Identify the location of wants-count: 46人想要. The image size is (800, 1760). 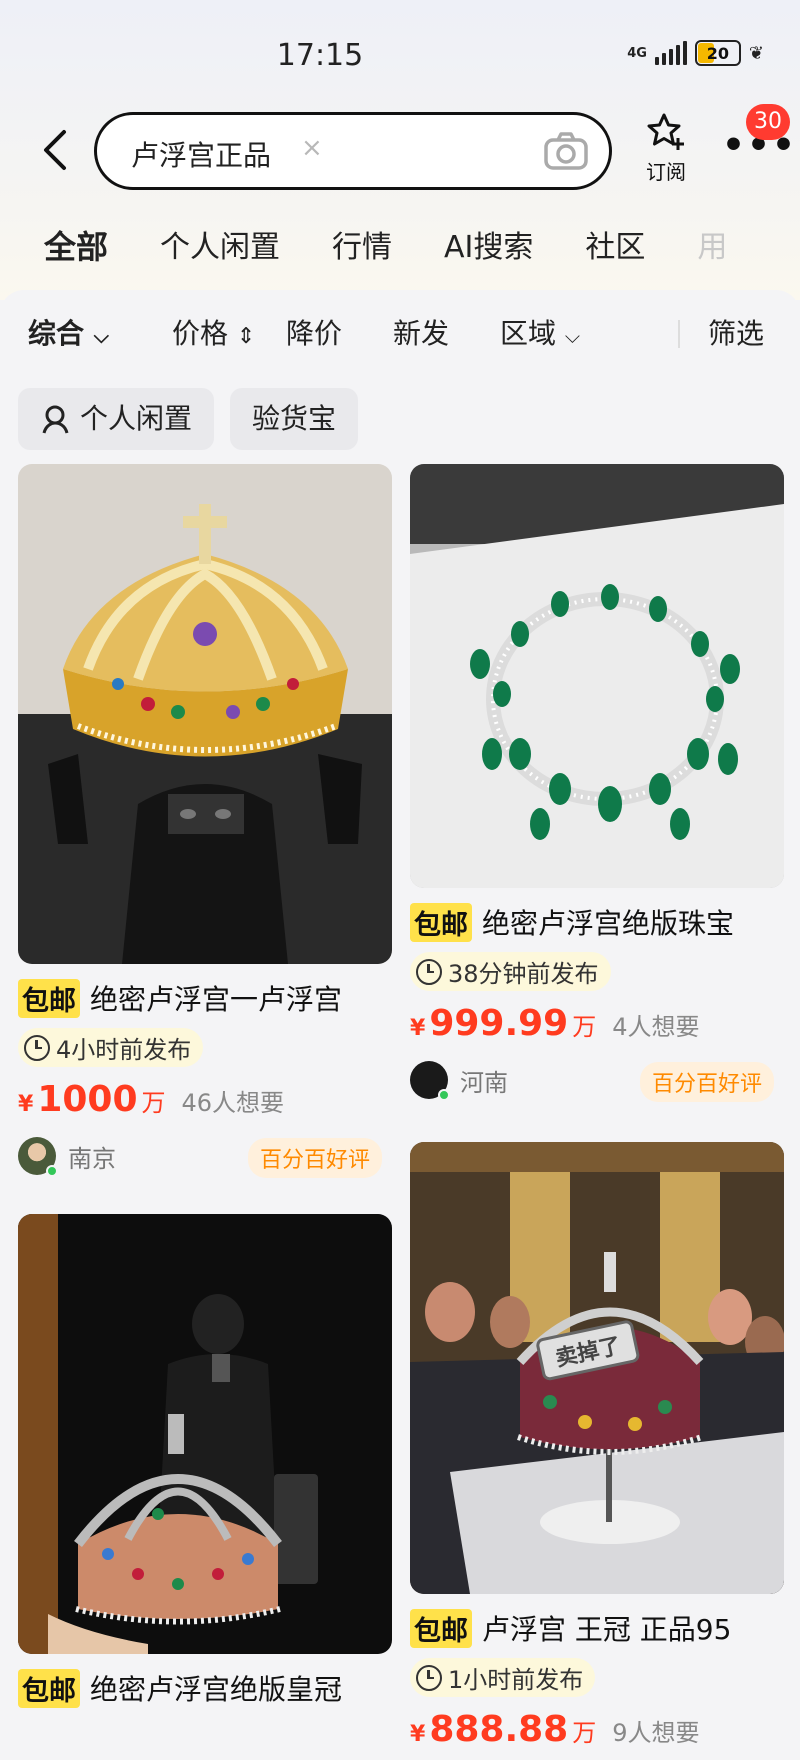
(233, 1103).